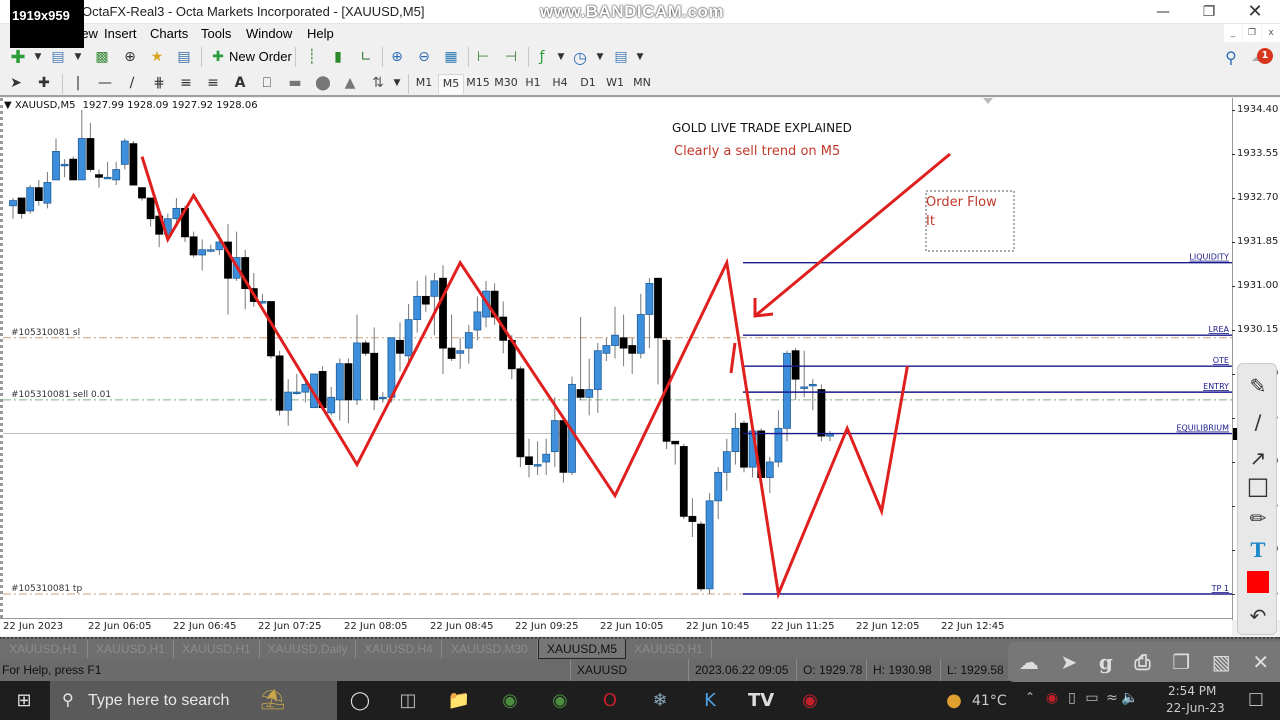 The height and width of the screenshot is (720, 1280). What do you see at coordinates (360, 701) in the screenshot?
I see `cortana-icon: ◯` at bounding box center [360, 701].